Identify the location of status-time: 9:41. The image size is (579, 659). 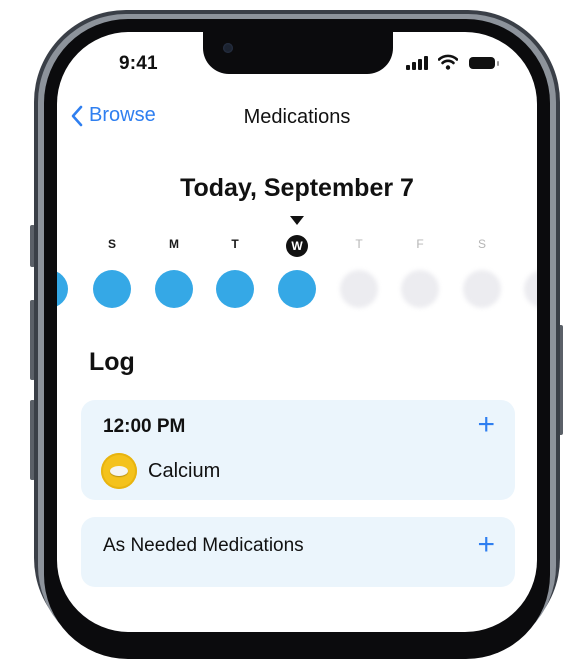
(138, 63).